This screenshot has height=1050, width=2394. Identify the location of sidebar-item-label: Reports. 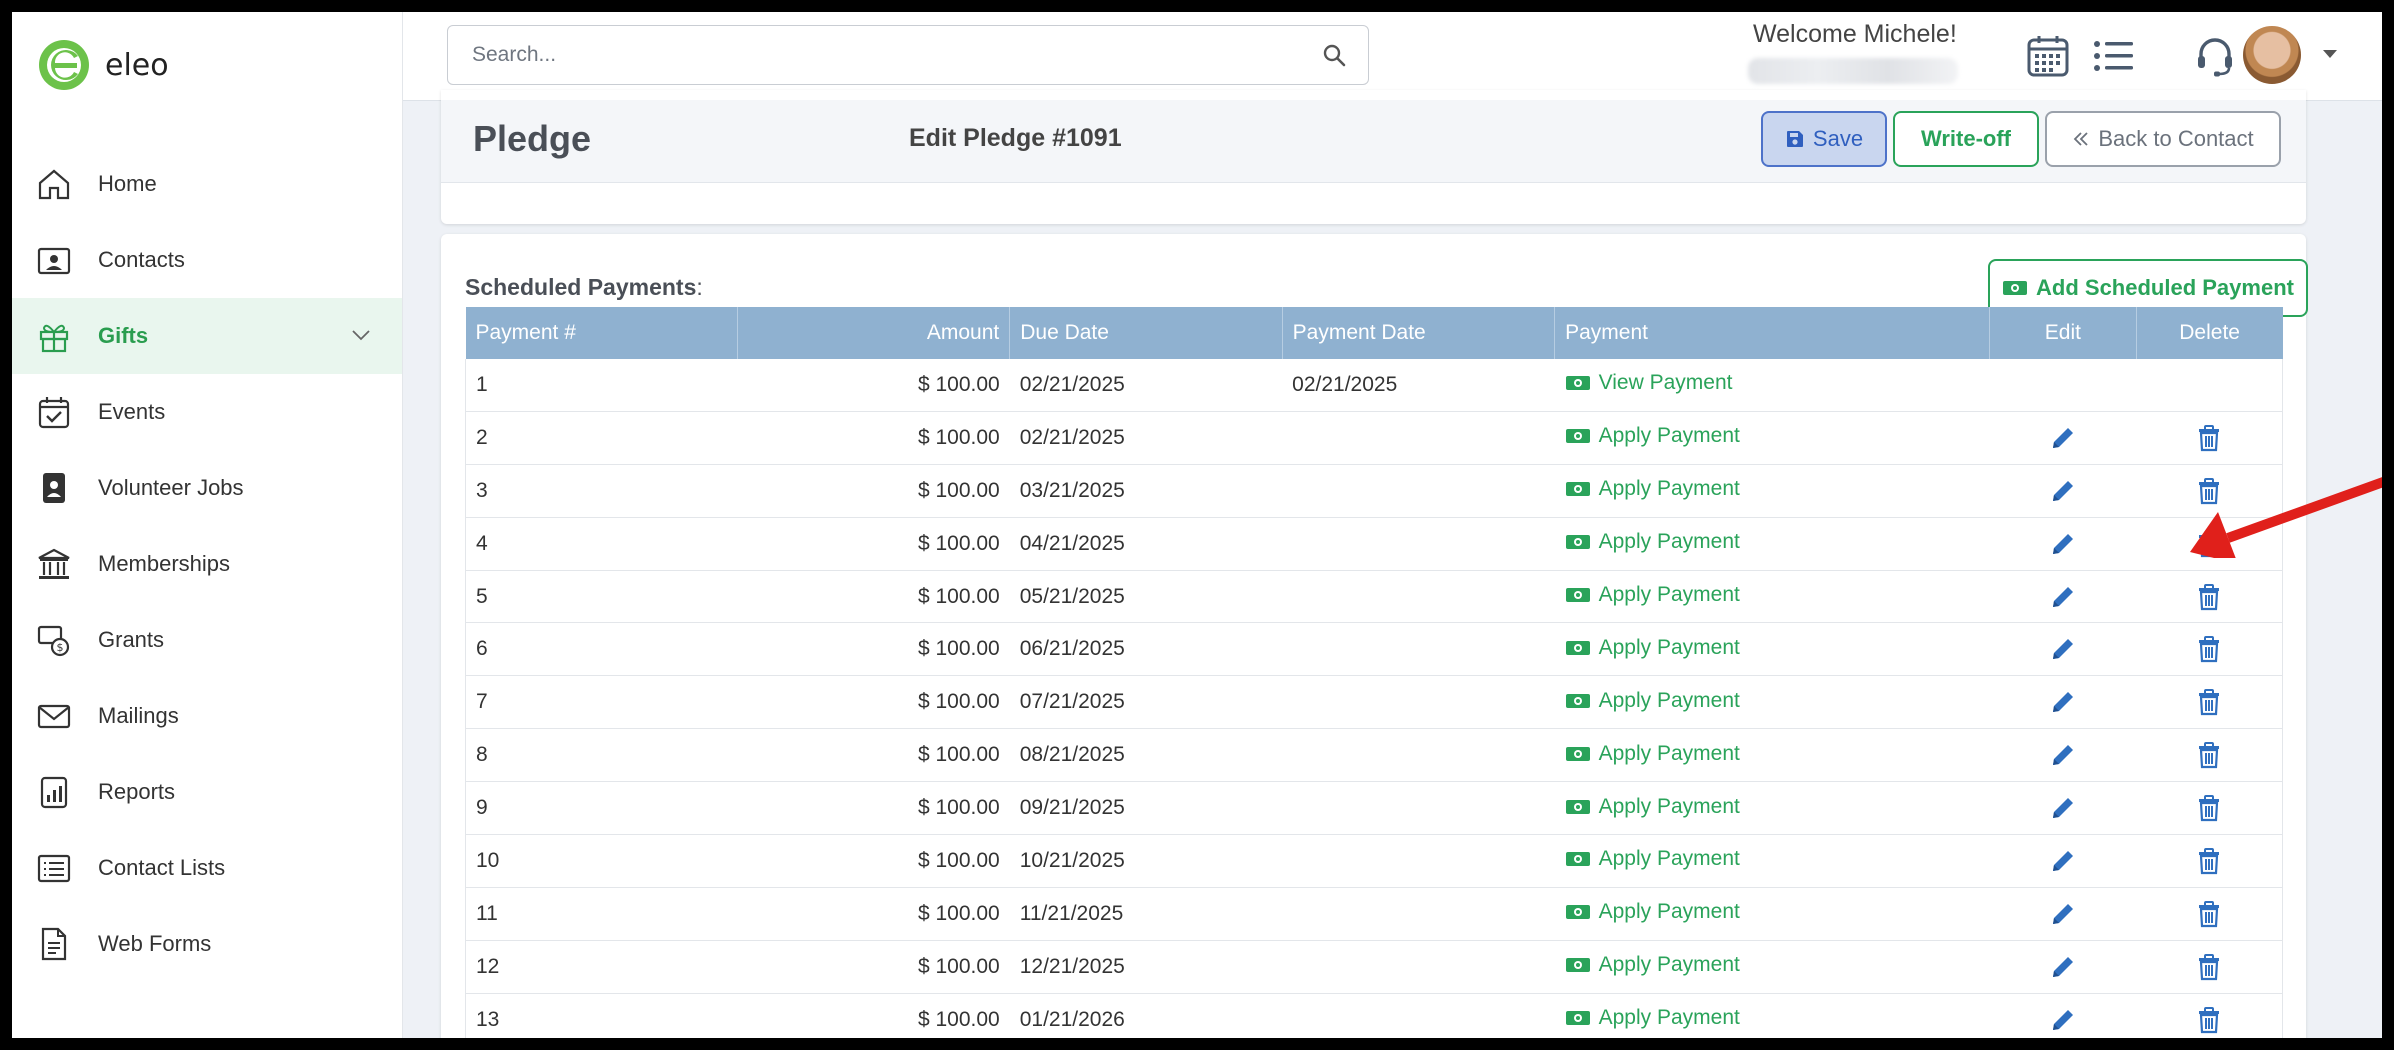
(137, 791).